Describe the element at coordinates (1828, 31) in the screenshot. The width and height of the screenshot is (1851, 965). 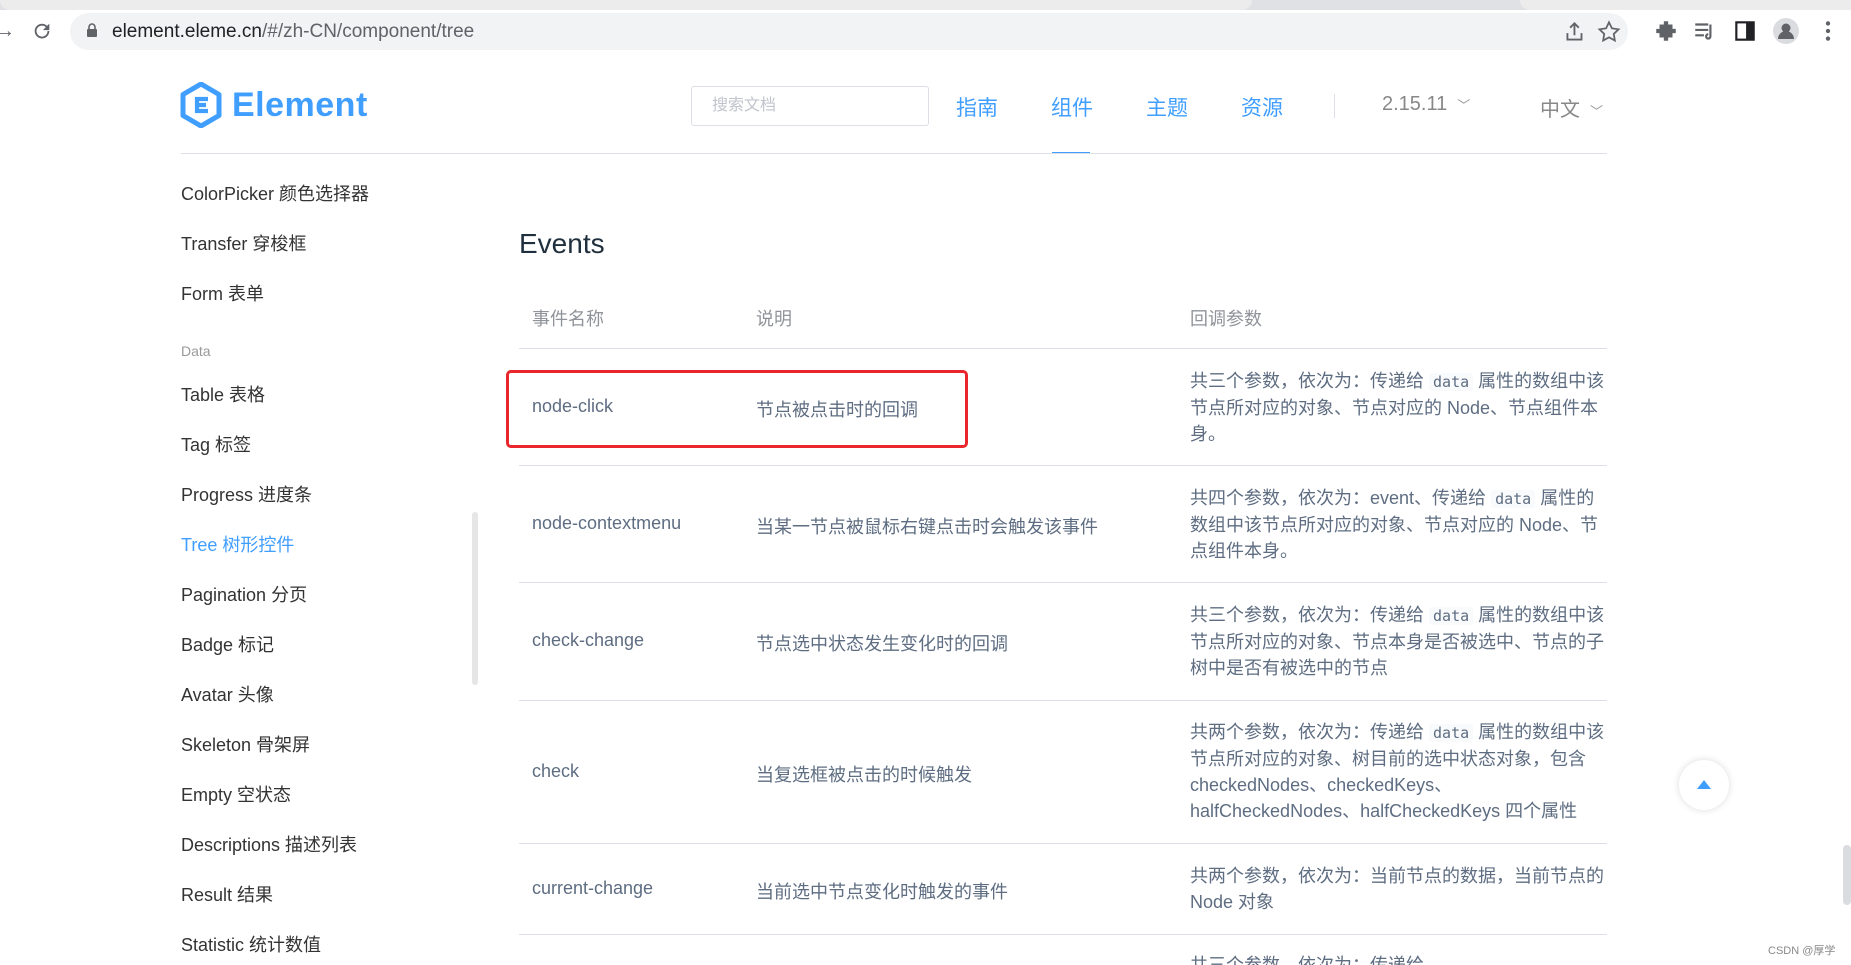
I see `more-menu-icon` at that location.